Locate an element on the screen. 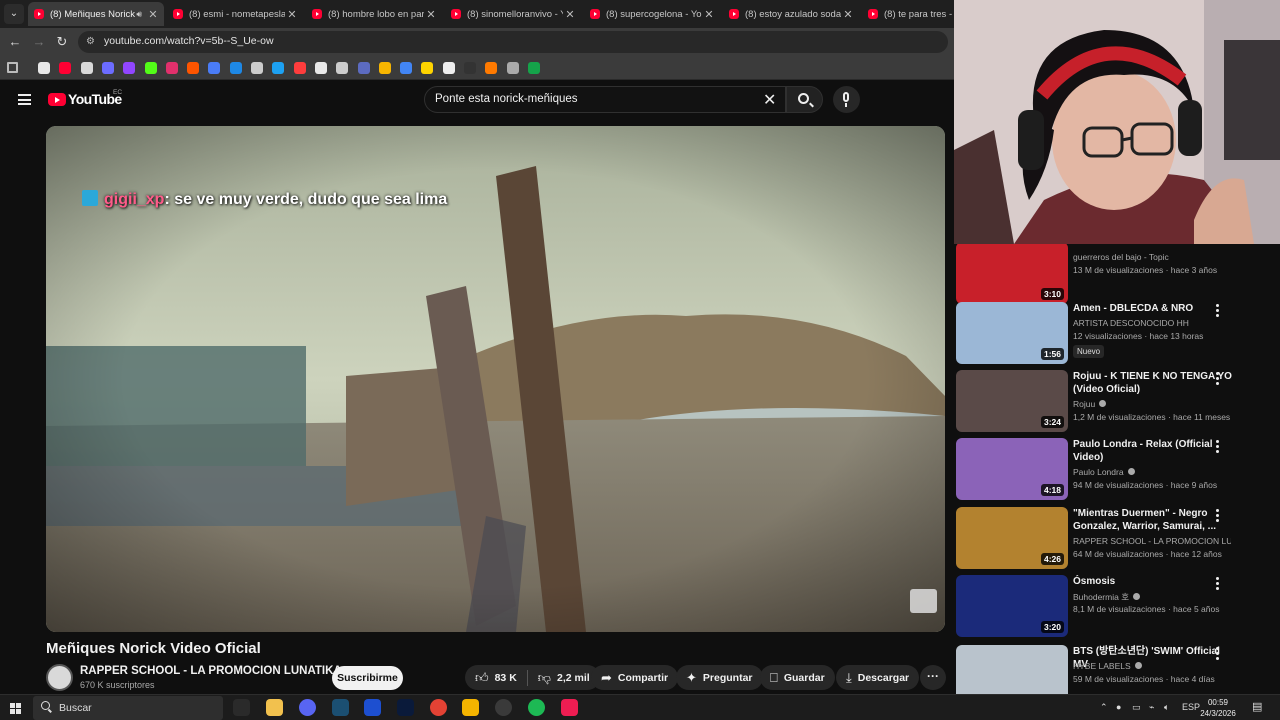  forward-icon: → is located at coordinates (39, 42).